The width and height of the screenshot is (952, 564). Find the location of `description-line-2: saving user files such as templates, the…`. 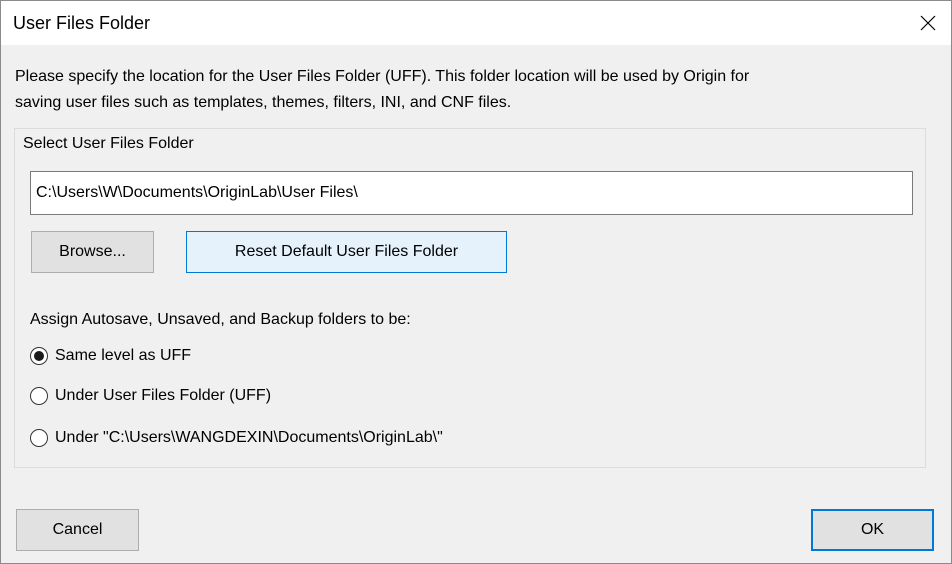

description-line-2: saving user files such as templates, the… is located at coordinates (263, 102).